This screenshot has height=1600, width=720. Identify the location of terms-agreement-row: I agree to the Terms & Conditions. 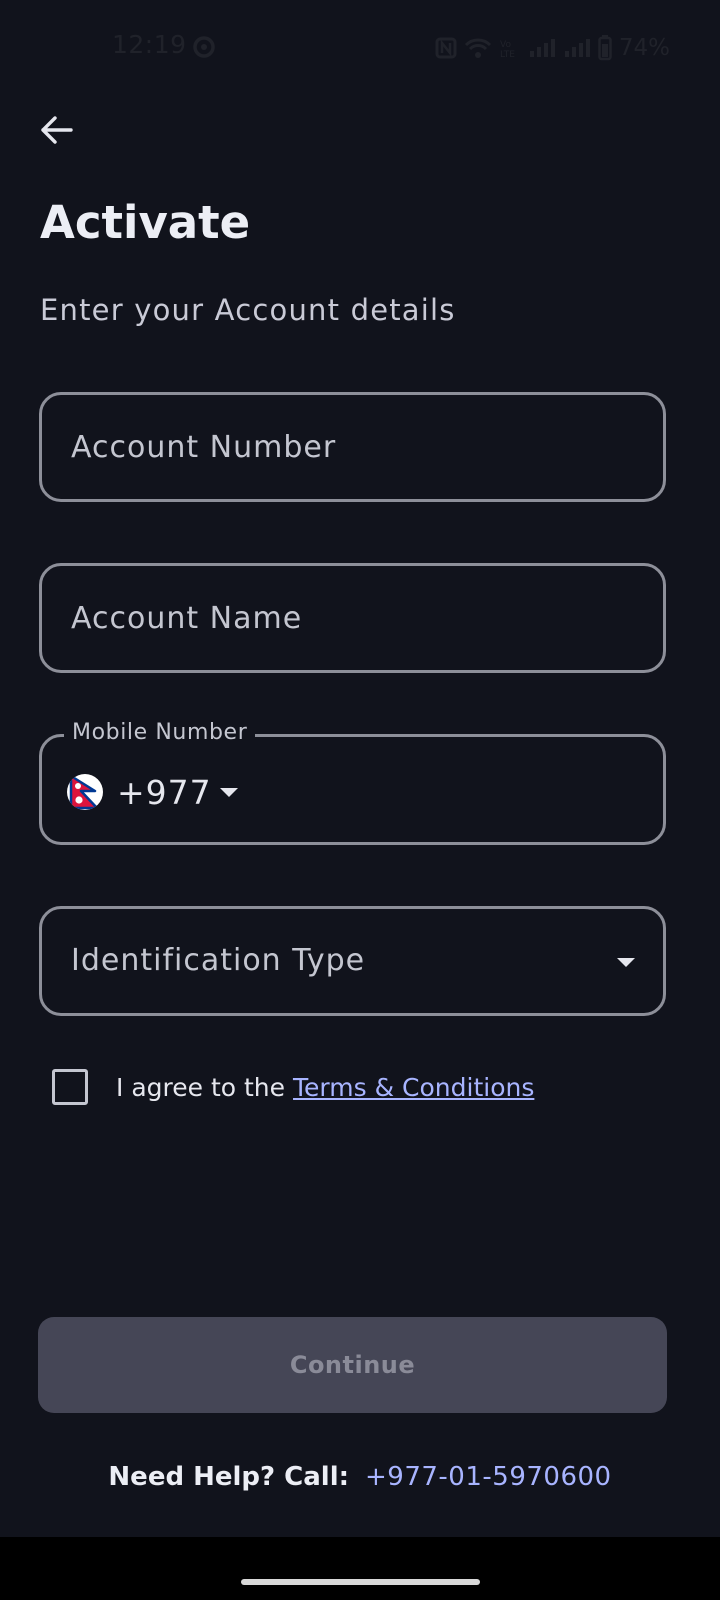
(293, 1087).